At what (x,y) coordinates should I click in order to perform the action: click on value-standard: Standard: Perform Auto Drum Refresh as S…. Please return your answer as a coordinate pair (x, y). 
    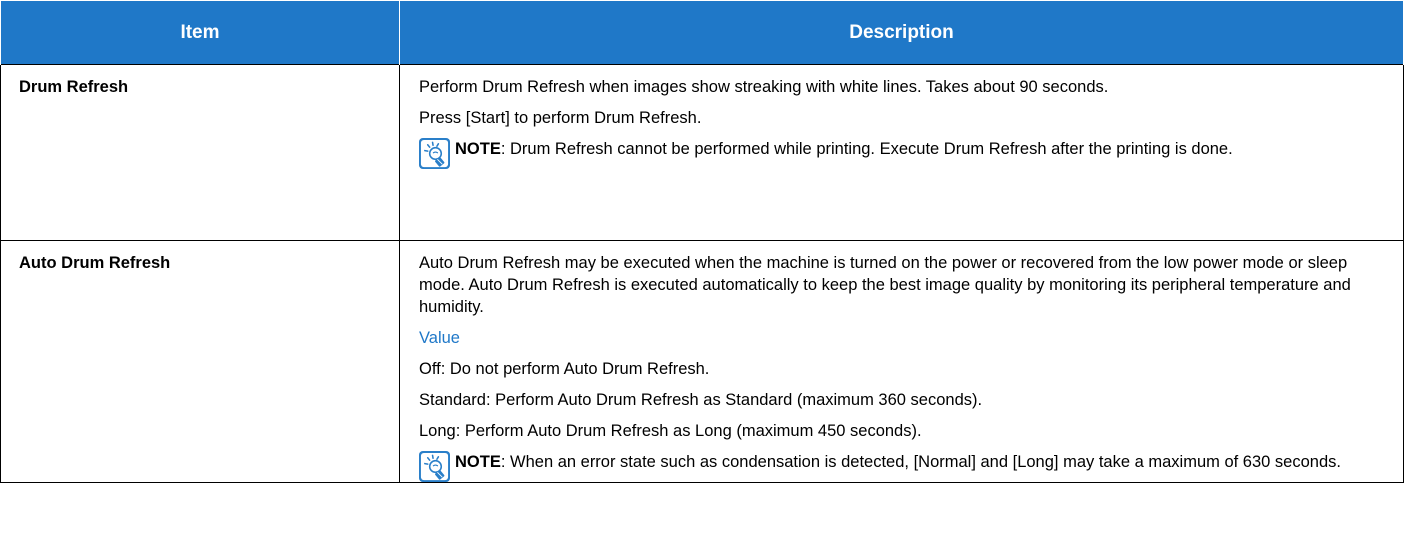
    Looking at the image, I should click on (701, 400).